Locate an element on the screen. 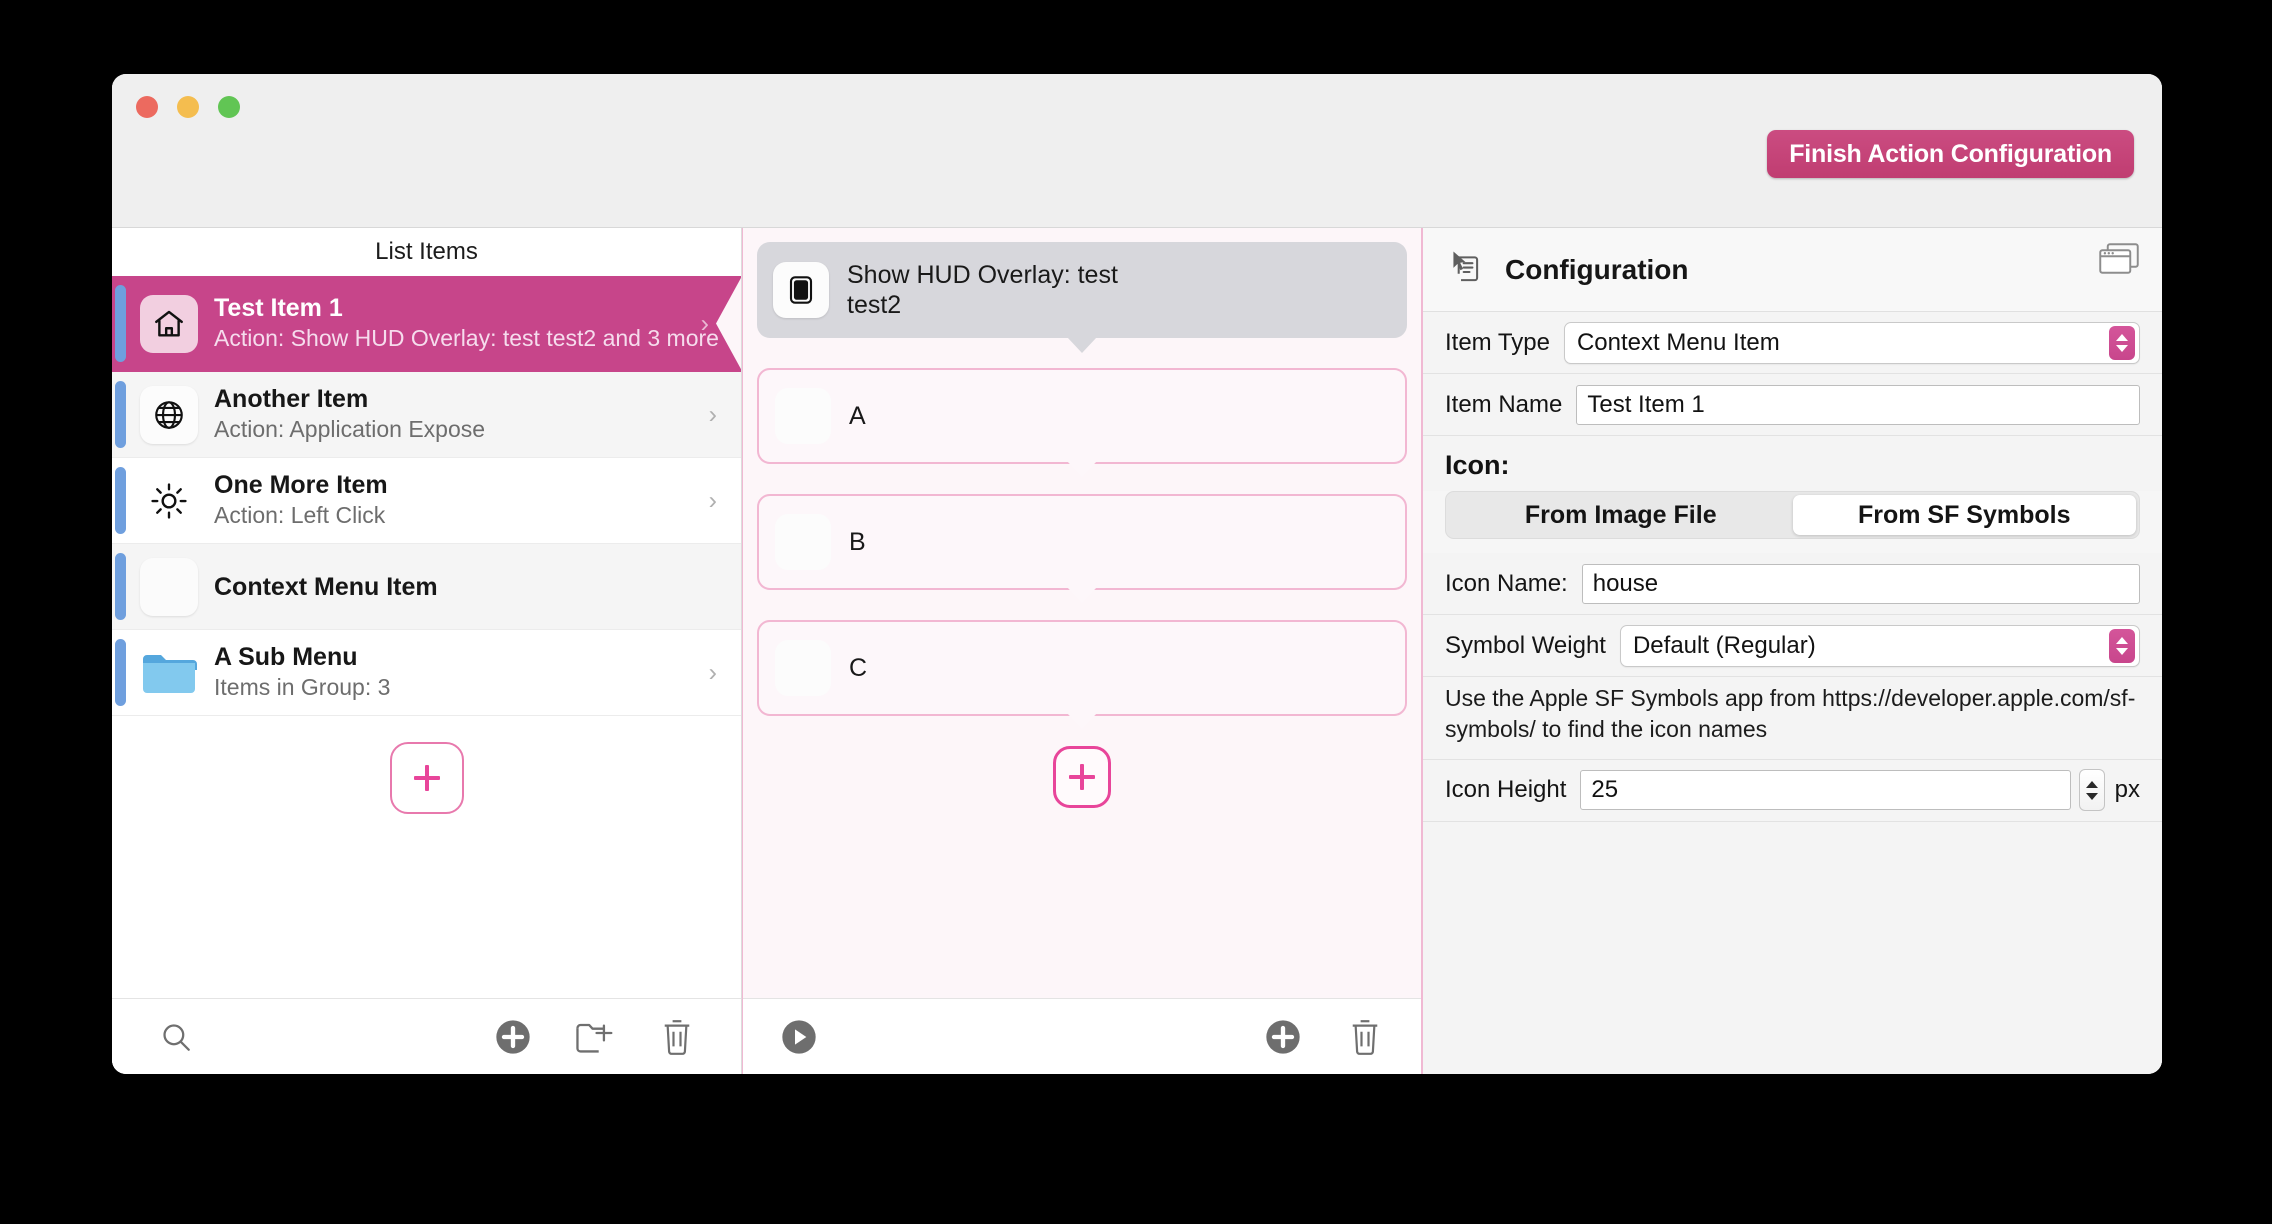 The image size is (2272, 1224). configuration-header: Configuration is located at coordinates (1792, 270).